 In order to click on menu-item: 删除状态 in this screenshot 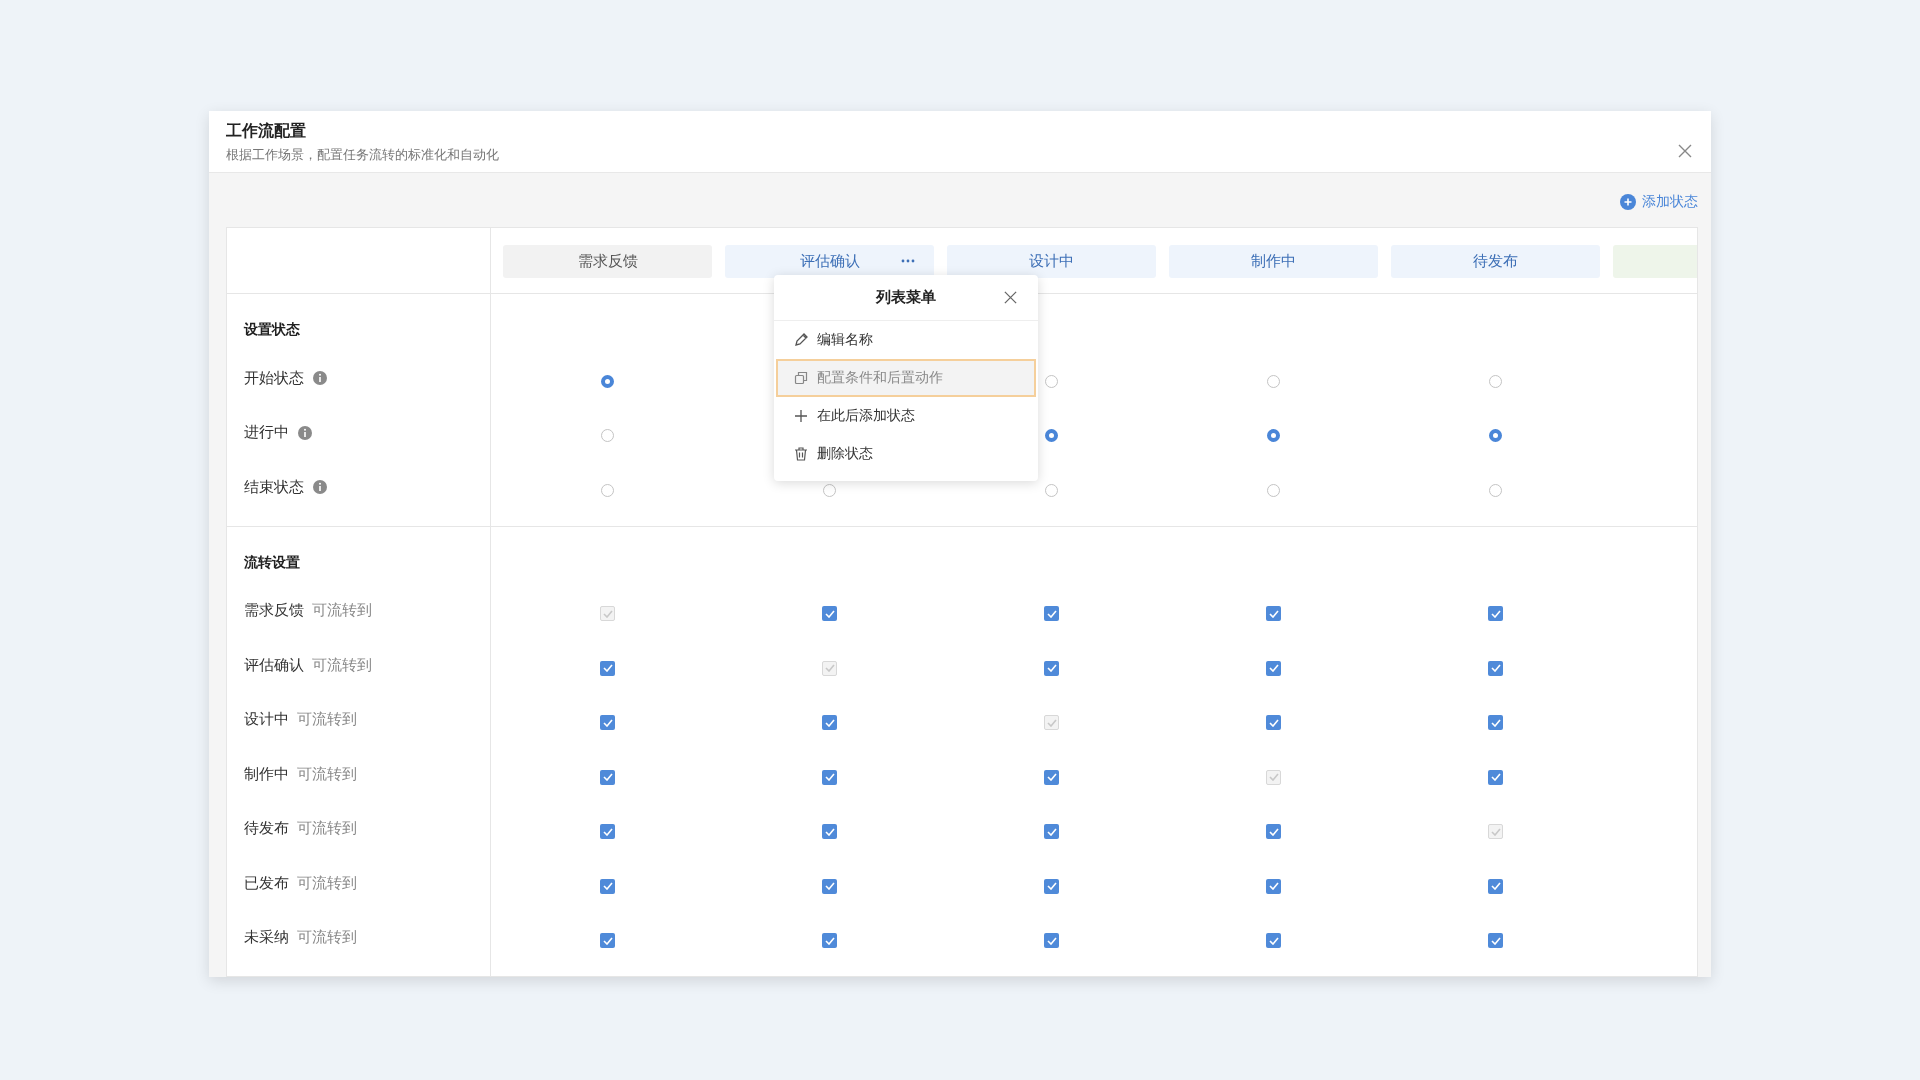, I will do `click(906, 454)`.